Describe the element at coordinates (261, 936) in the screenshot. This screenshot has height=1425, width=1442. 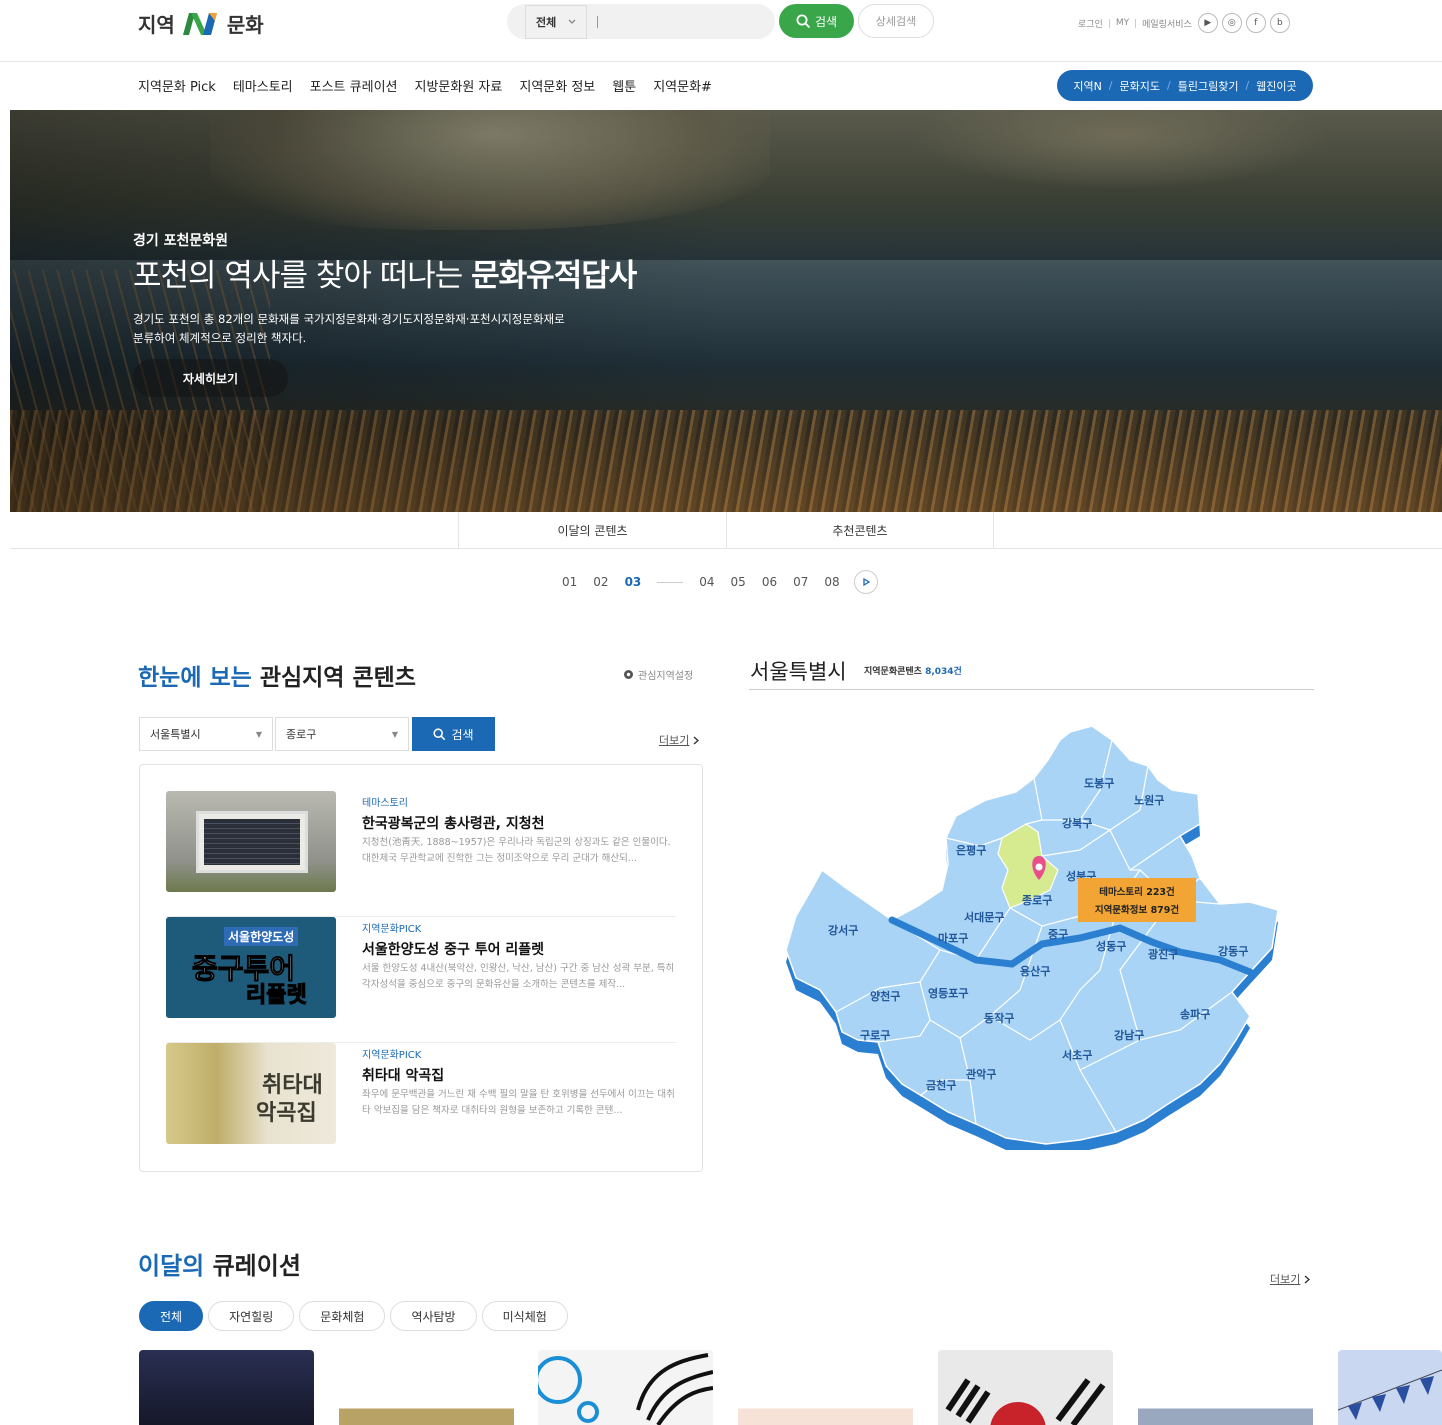
I see `thumb-text-1: 서울한양도성` at that location.